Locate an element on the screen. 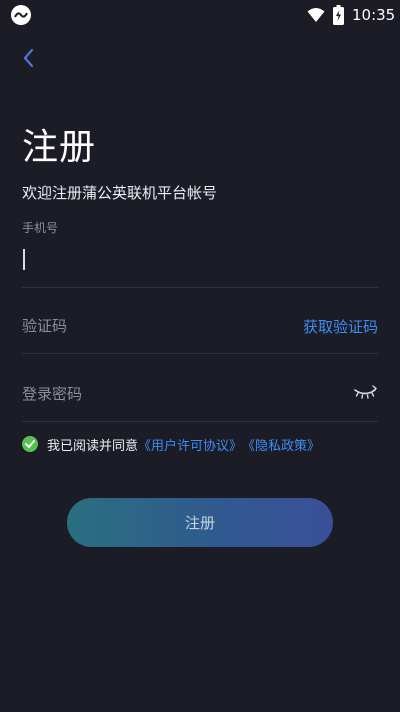 The image size is (400, 712). verification-code-input is located at coordinates (147, 326).